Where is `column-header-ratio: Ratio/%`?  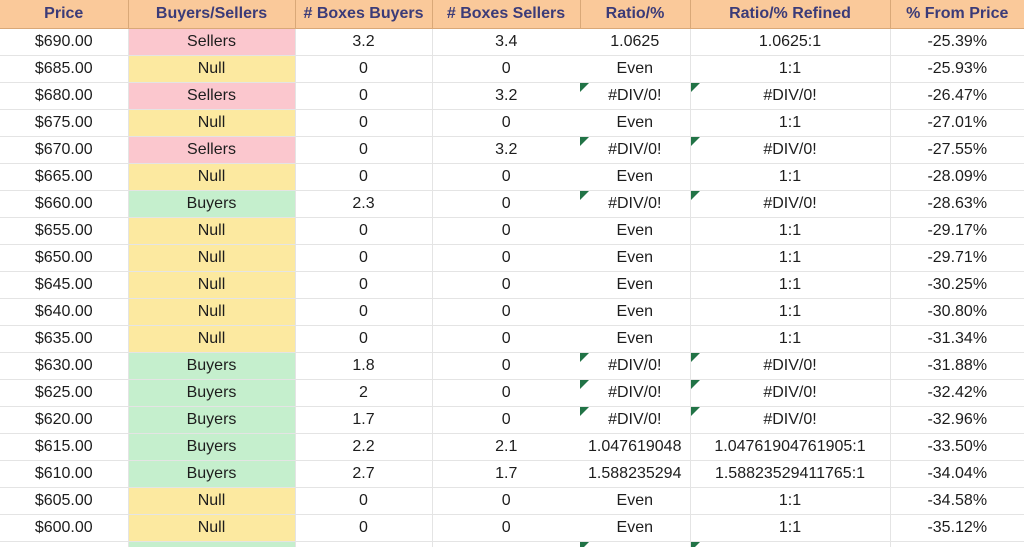
column-header-ratio: Ratio/% is located at coordinates (635, 14).